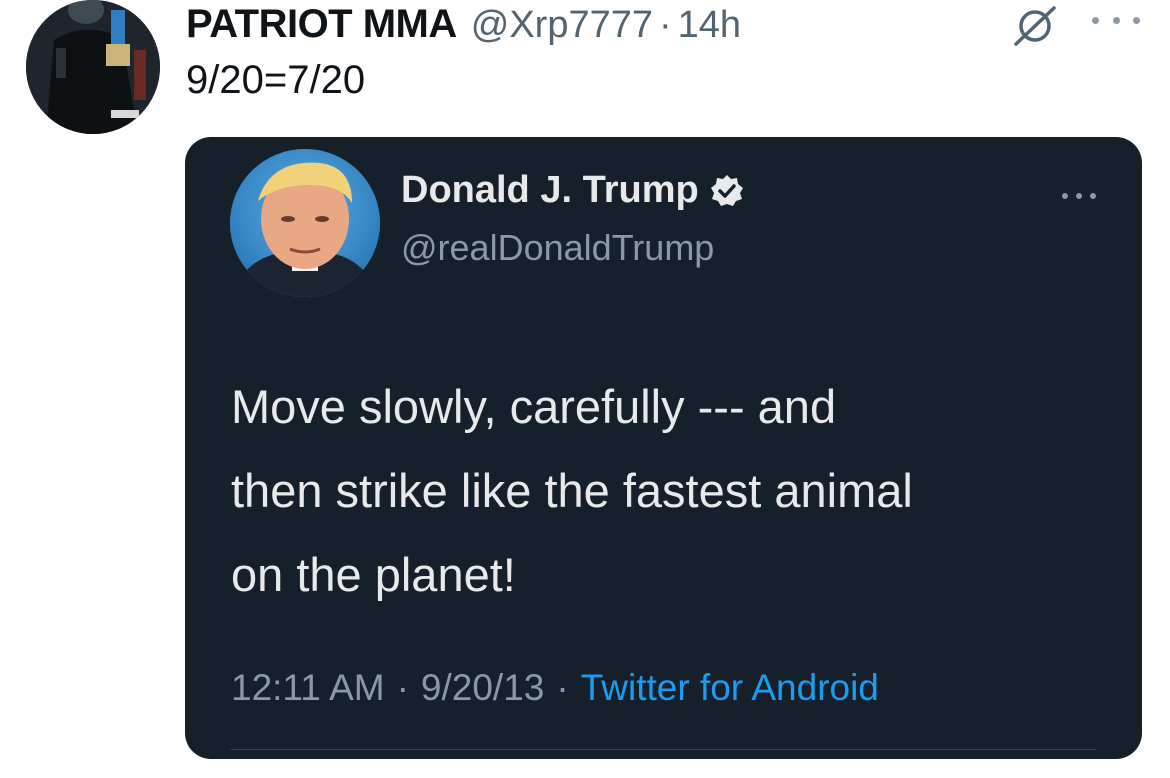 This screenshot has width=1170, height=778. Describe the element at coordinates (555, 688) in the screenshot. I see `embedded-tweet-meta: 12:11 AM · 9/20/13 · Twitter for Android` at that location.